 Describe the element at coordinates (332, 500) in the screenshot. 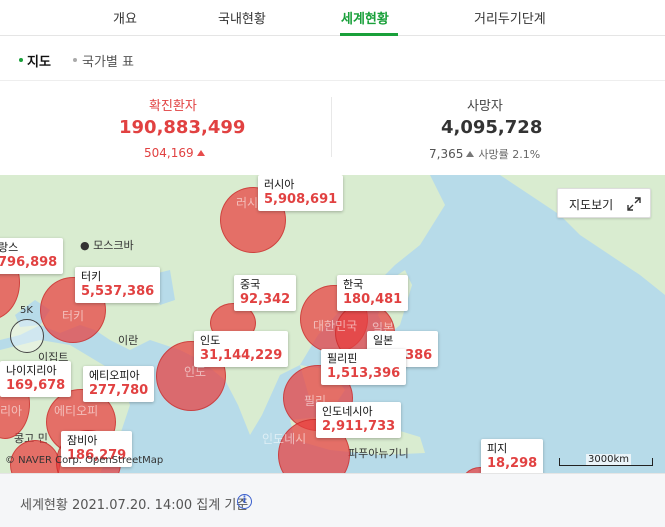

I see `footer: 세계현황 2021.07.20. 14:00 집계 기준 i` at that location.